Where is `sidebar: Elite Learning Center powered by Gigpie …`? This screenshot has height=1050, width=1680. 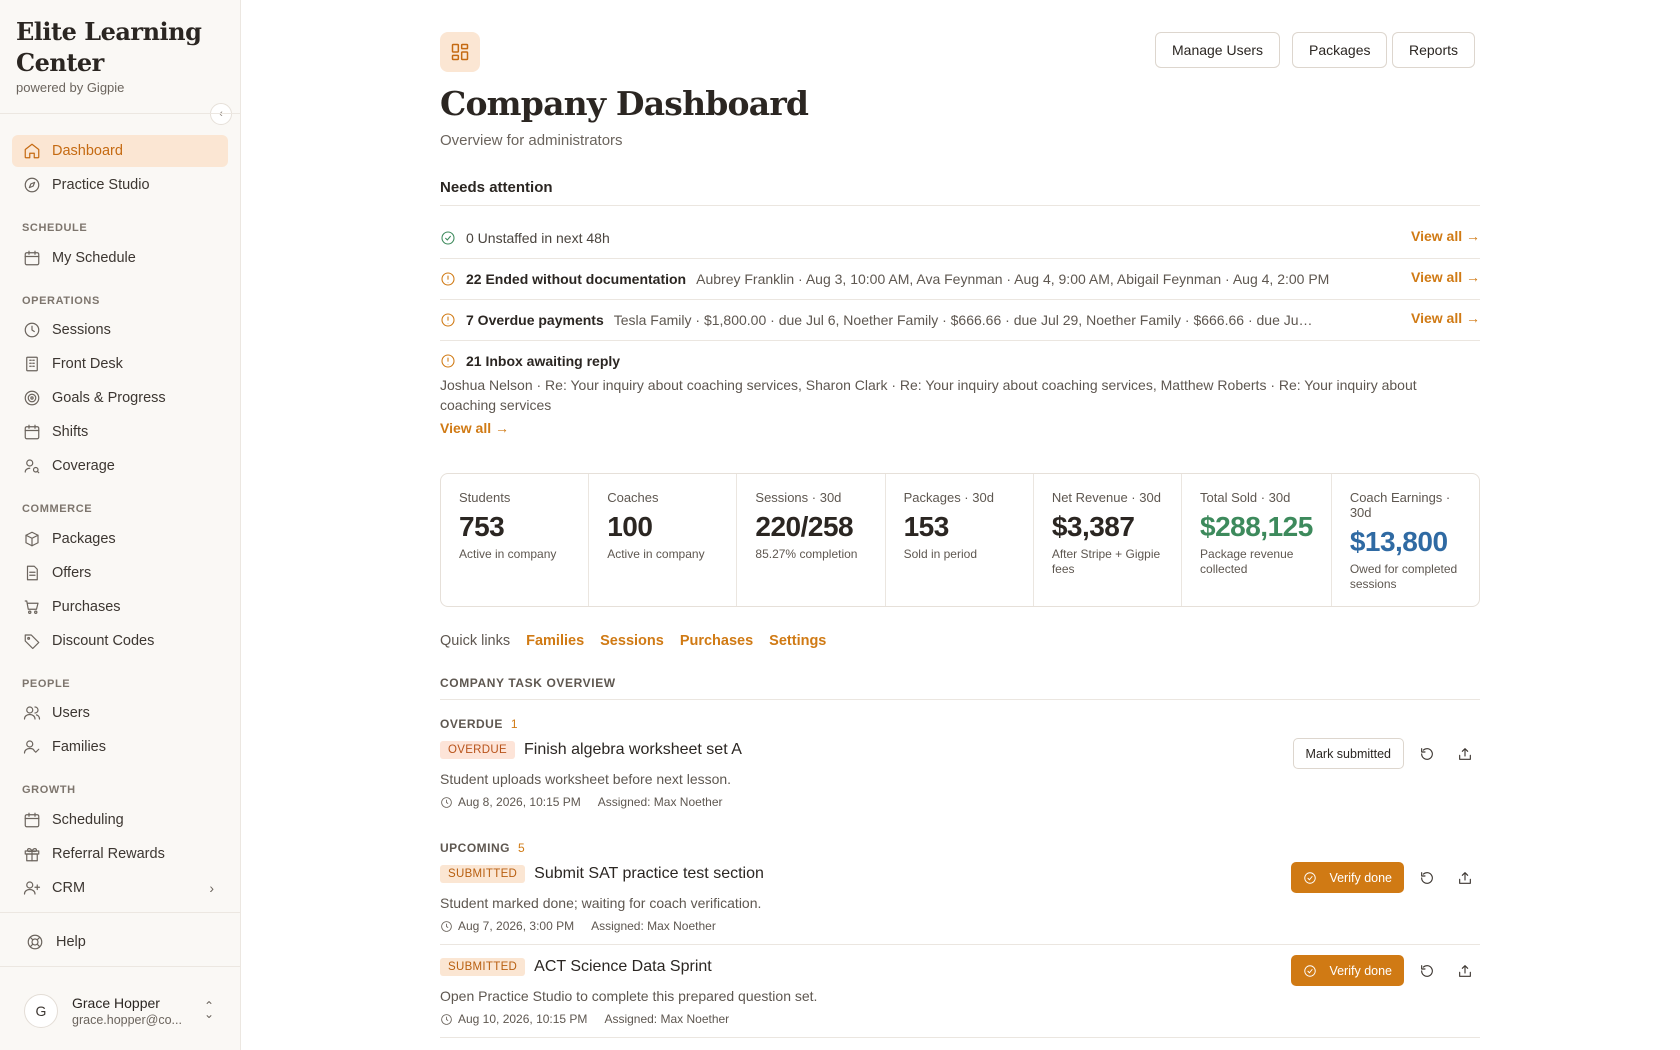 sidebar: Elite Learning Center powered by Gigpie … is located at coordinates (120, 525).